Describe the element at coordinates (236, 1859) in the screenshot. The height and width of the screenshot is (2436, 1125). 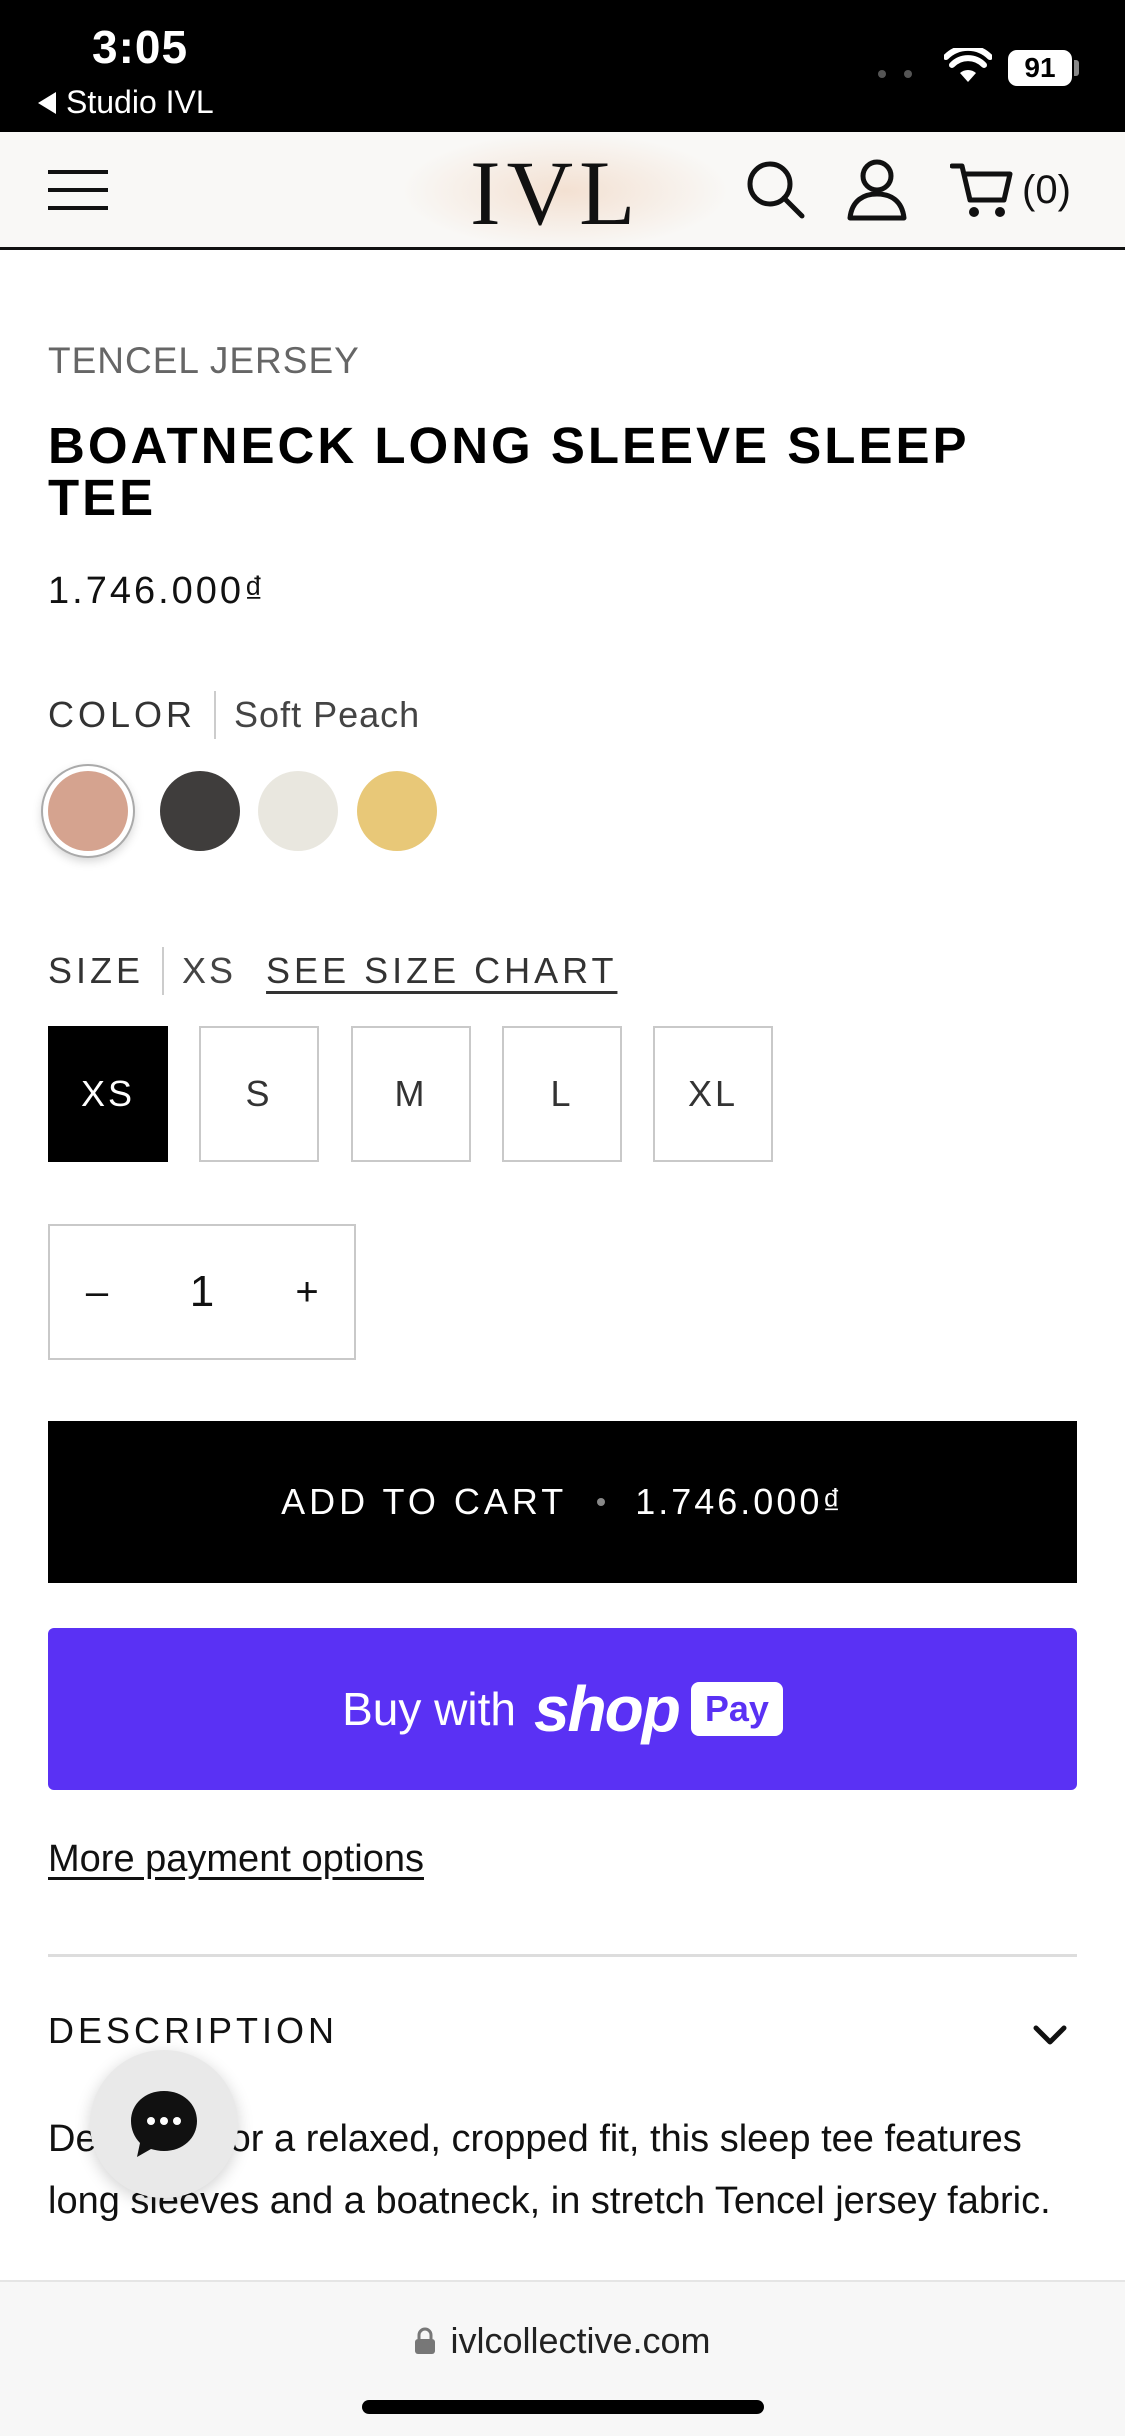
I see `more-payment-options-link: More payment options` at that location.